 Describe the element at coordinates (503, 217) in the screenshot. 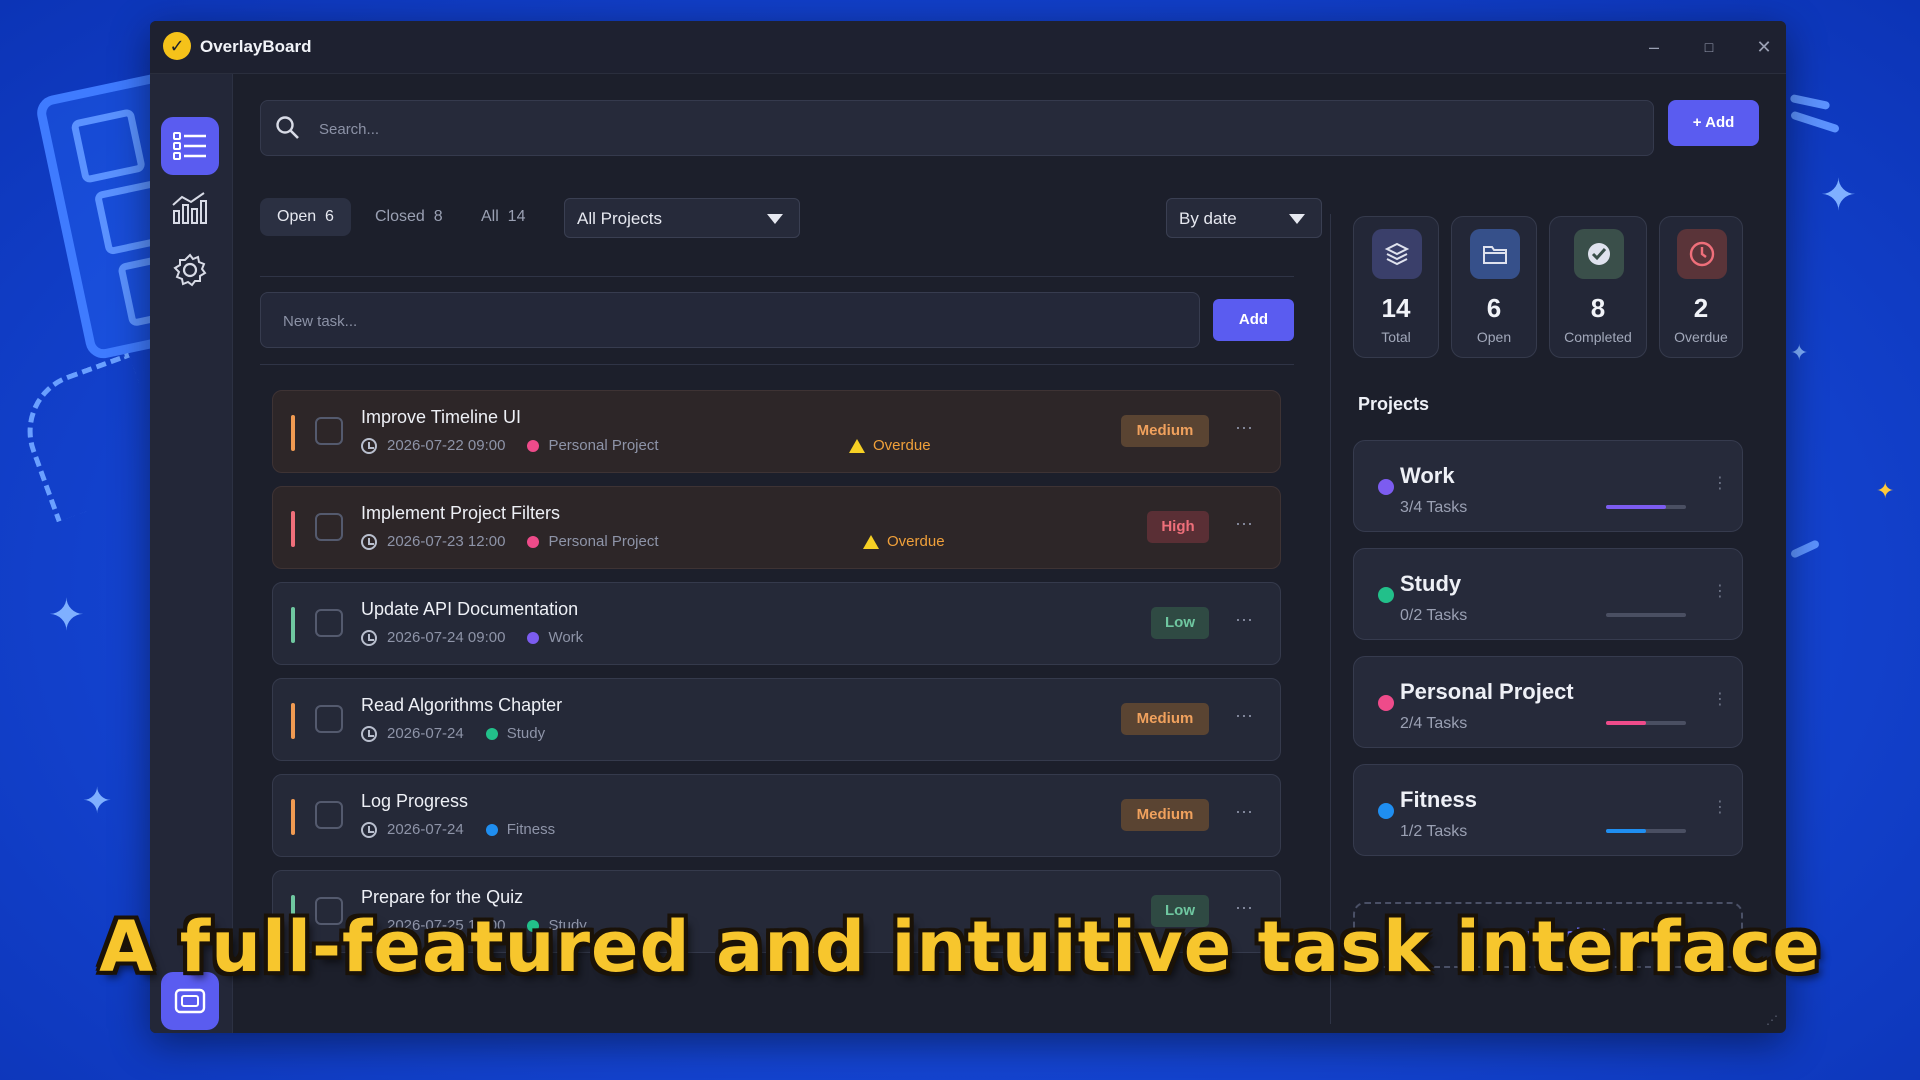

I see `tab-all: All 14` at that location.